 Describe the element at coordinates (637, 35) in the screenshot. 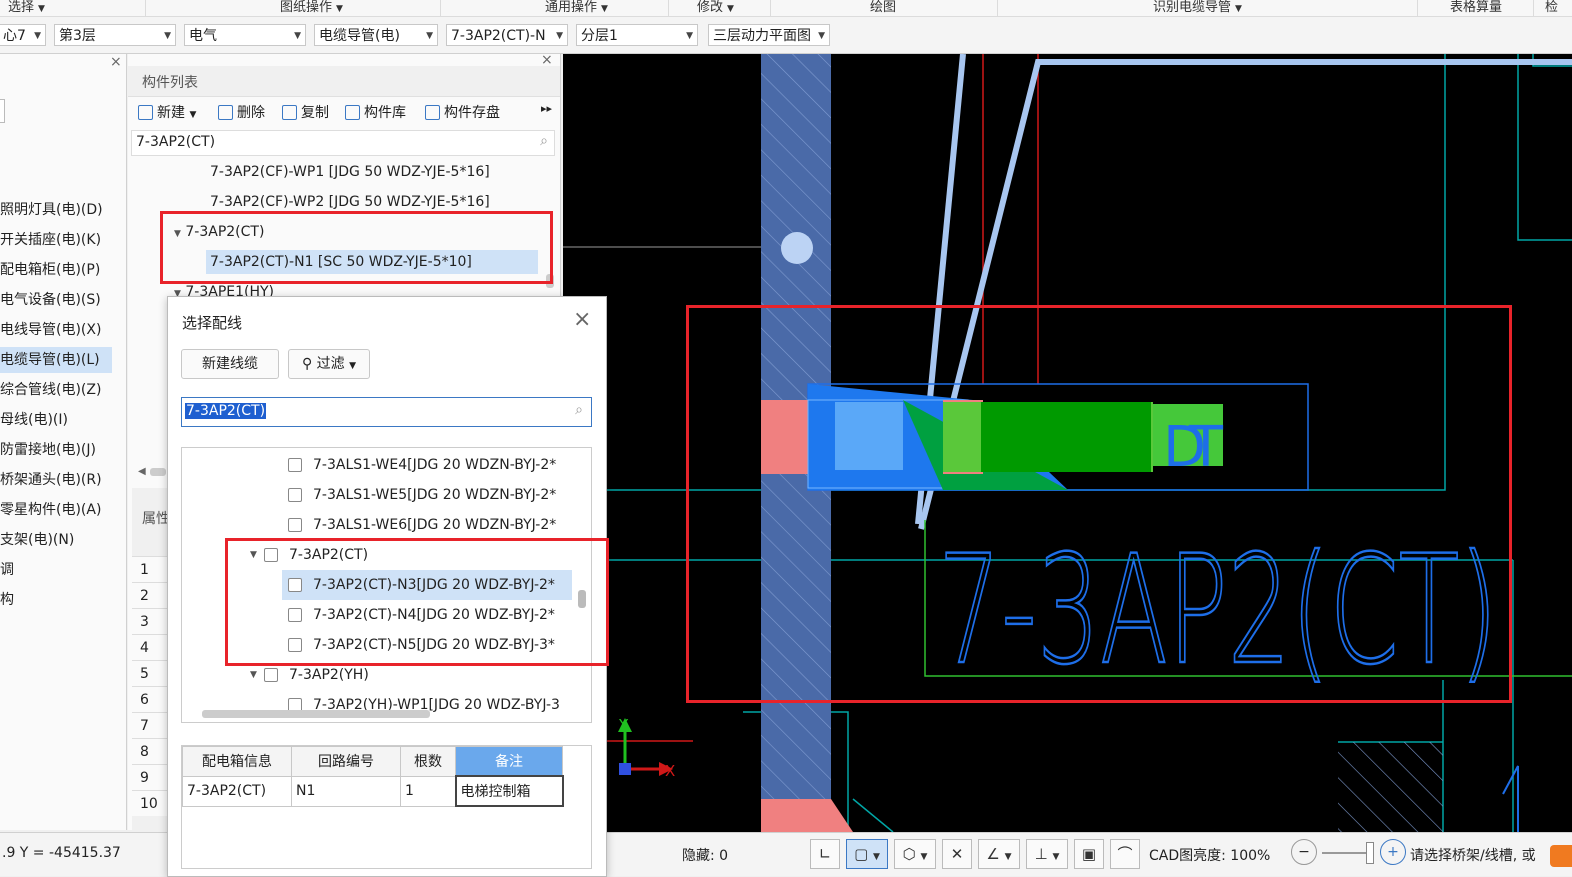

I see `layer-select: 分层1 ▼` at that location.